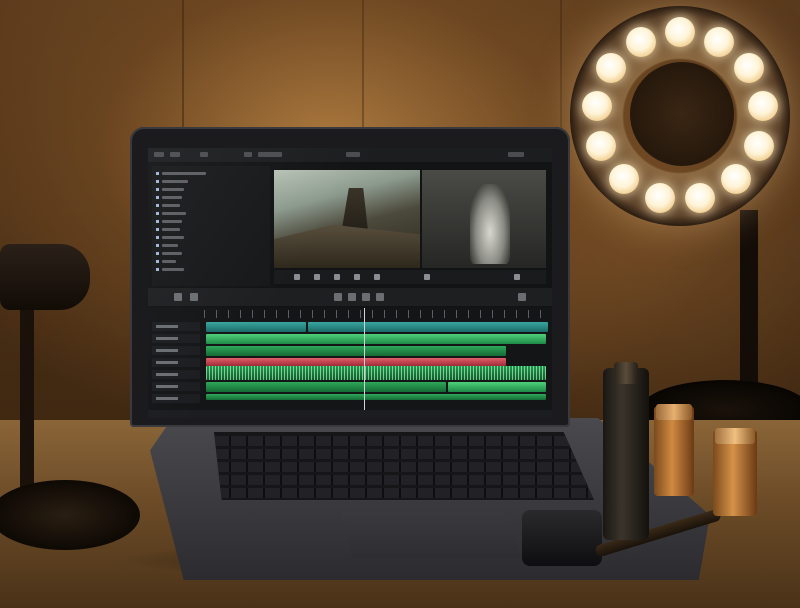 This screenshot has height=608, width=800. Describe the element at coordinates (380, 297) in the screenshot. I see `flag-icon` at that location.